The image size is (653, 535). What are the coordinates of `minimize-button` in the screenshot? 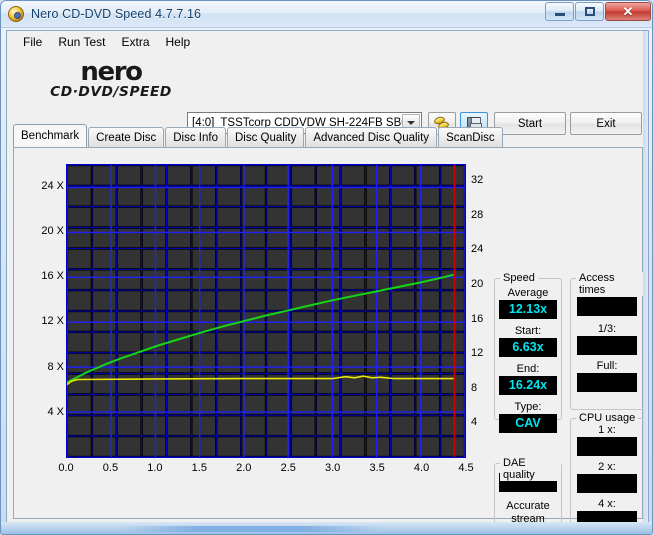 It's located at (559, 11).